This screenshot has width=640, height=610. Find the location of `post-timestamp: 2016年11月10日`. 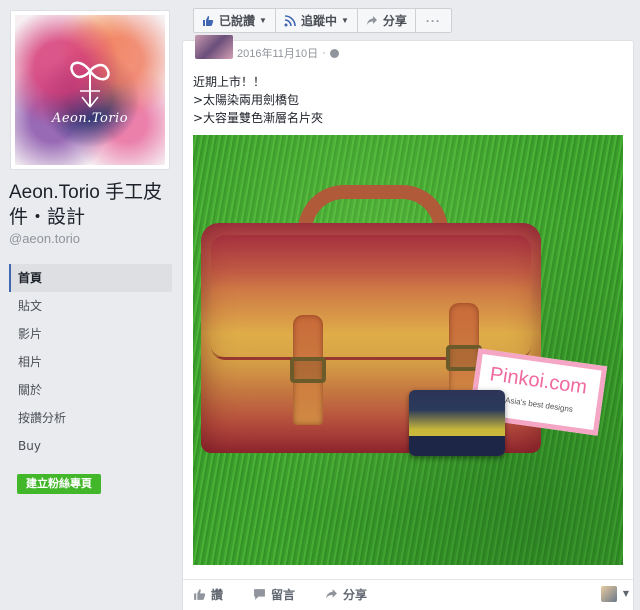

post-timestamp: 2016年11月10日 is located at coordinates (277, 53).